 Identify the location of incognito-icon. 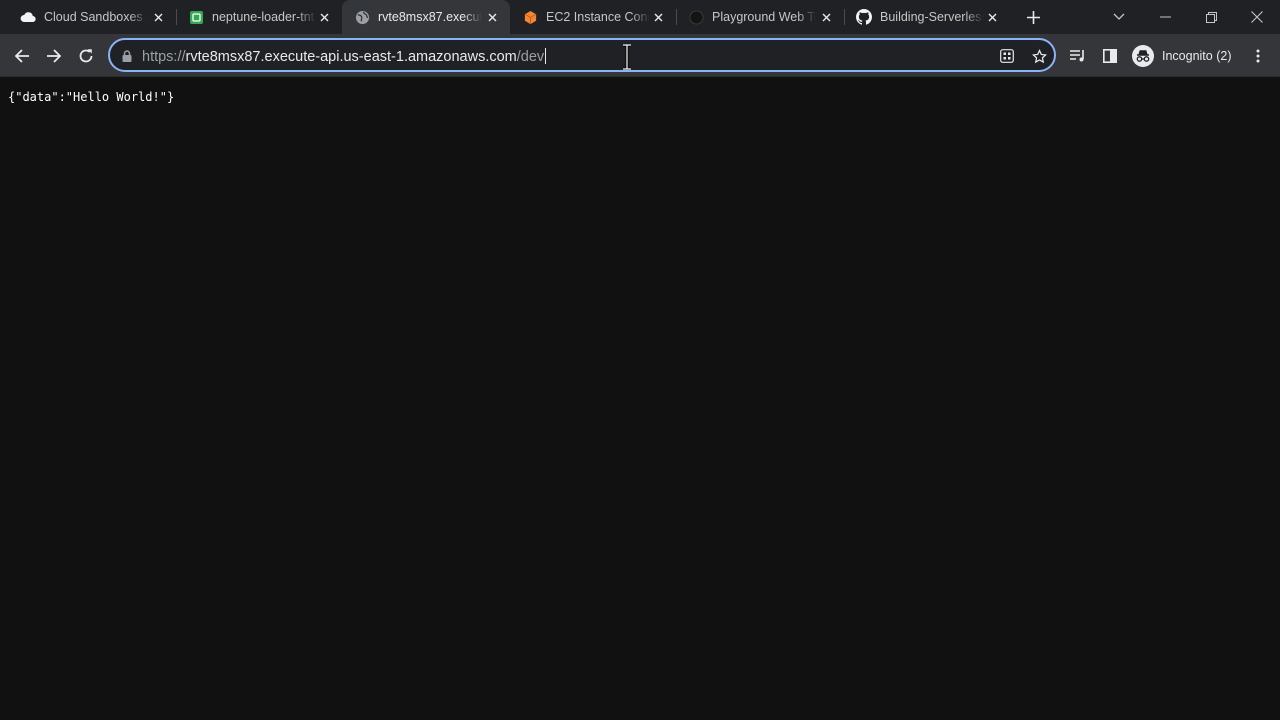
(1143, 56).